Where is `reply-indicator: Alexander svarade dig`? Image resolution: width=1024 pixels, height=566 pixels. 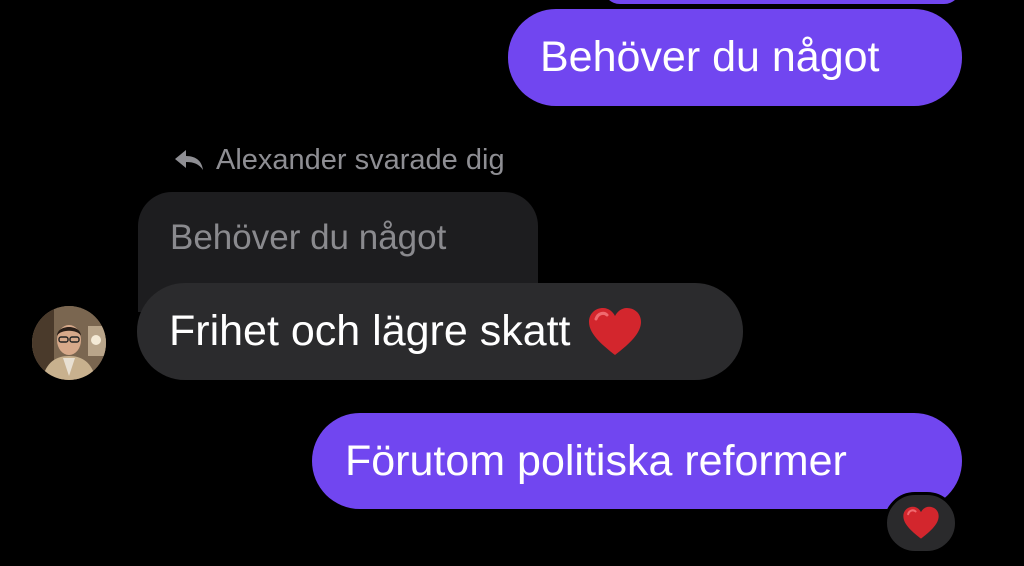
reply-indicator: Alexander svarade dig is located at coordinates (338, 160).